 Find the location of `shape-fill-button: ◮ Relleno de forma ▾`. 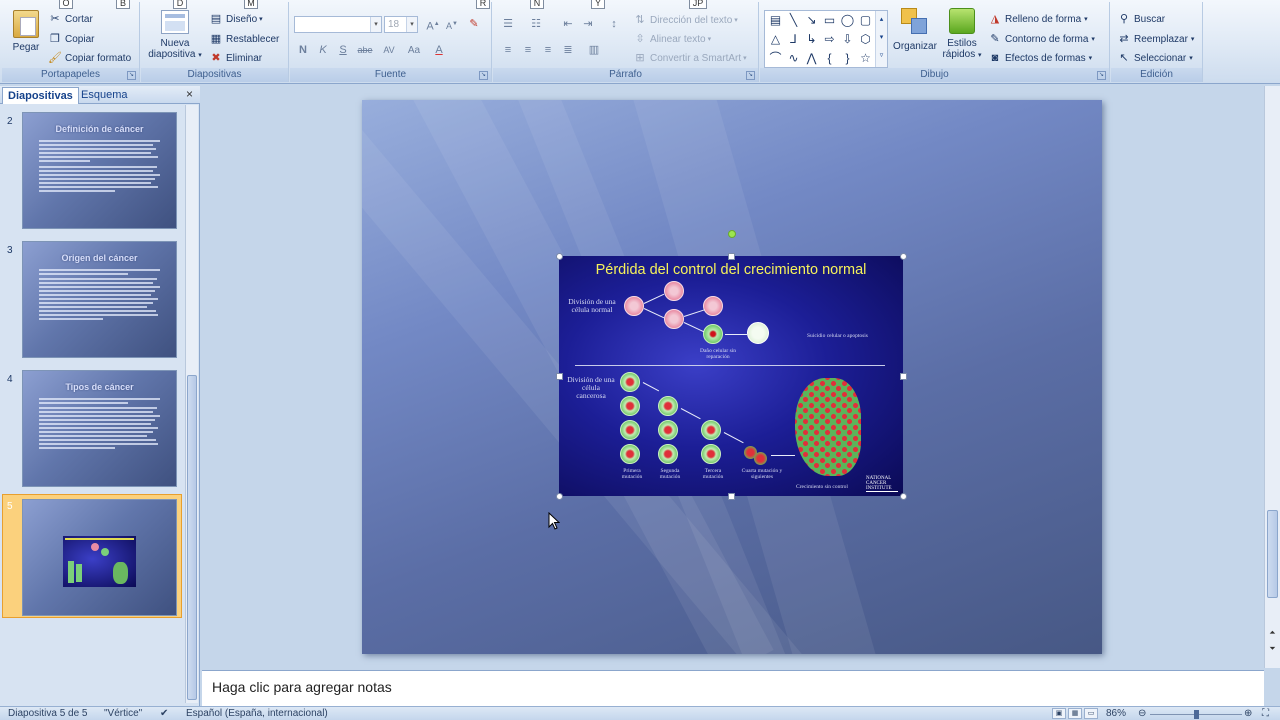

shape-fill-button: ◮ Relleno de forma ▾ is located at coordinates (1038, 19).